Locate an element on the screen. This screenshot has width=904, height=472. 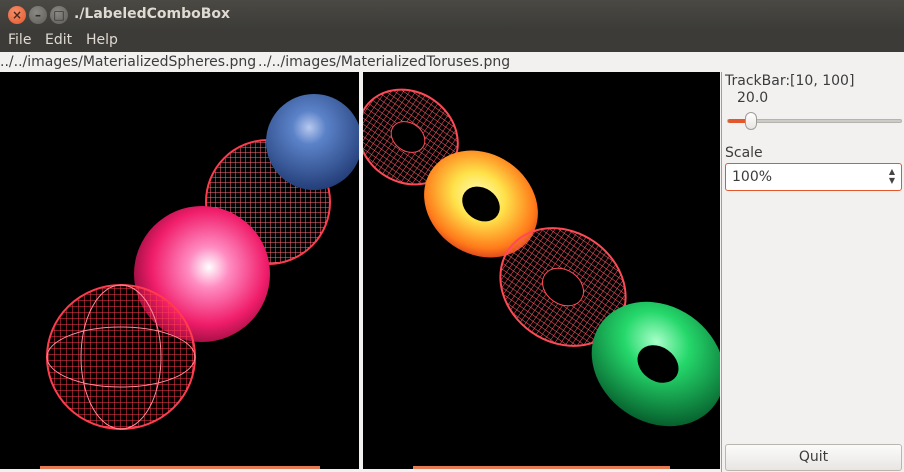
scale-combobox: 100% ▲ ▼ is located at coordinates (813, 177).